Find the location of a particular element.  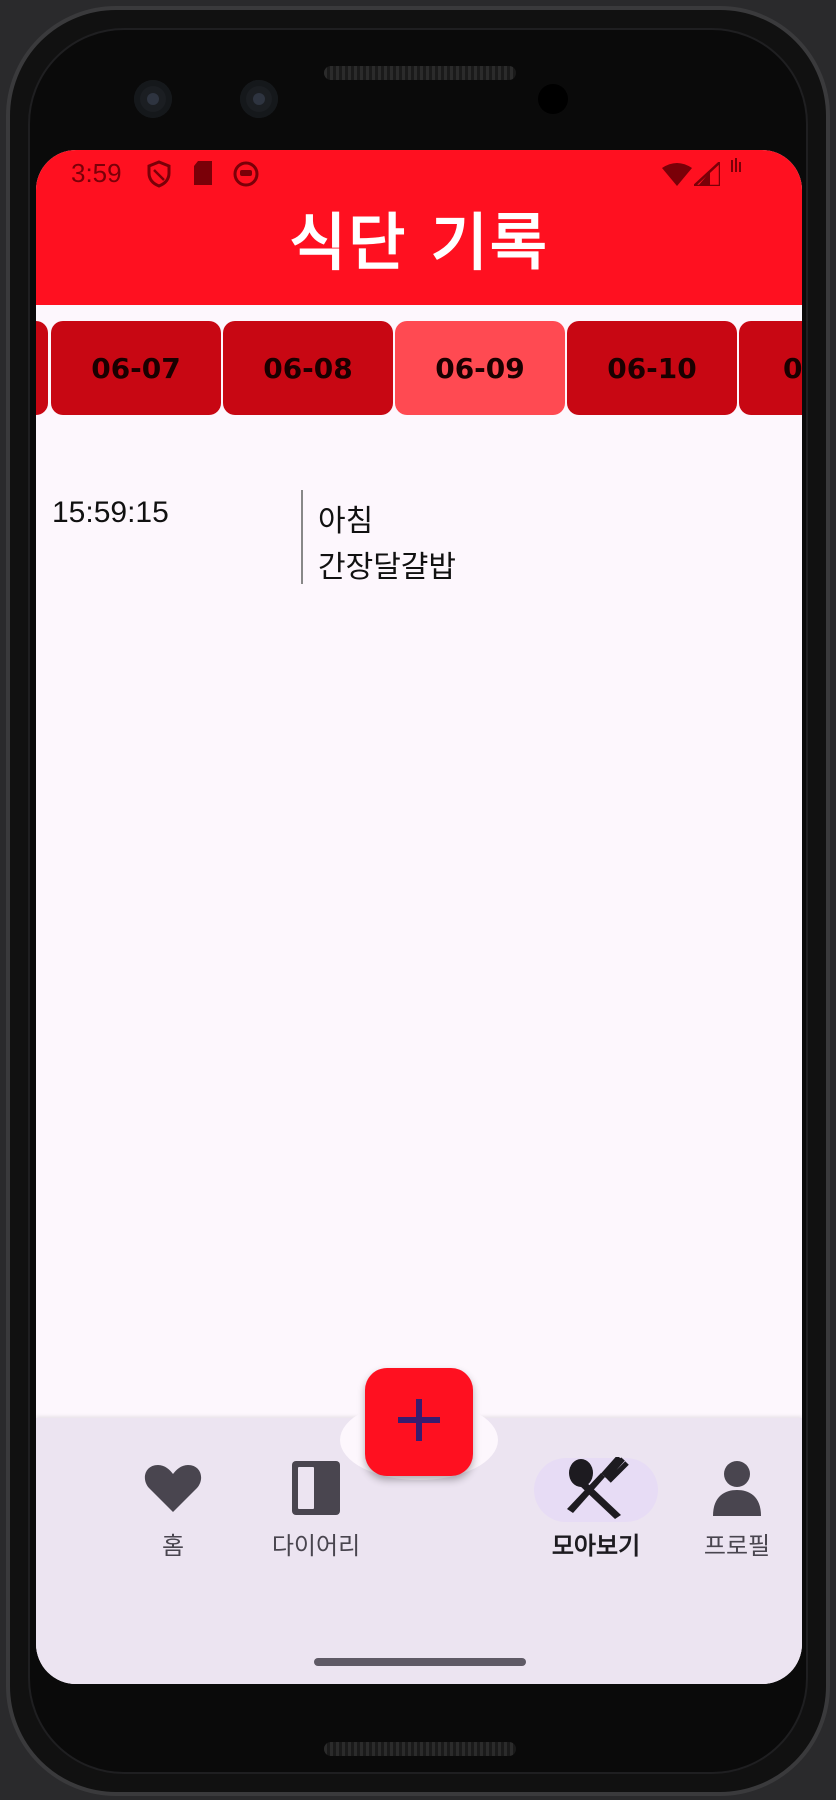

book-icon is located at coordinates (316, 1490).